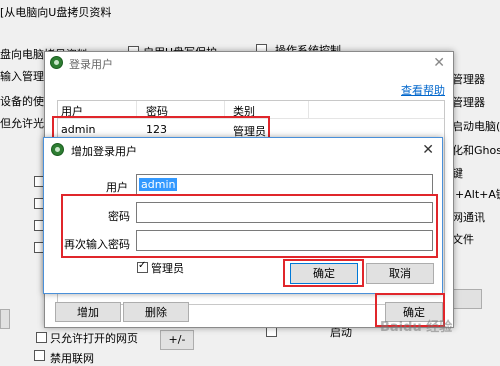 This screenshot has height=366, width=500. Describe the element at coordinates (104, 151) in the screenshot. I see `add-user-dialog-title: 增加登录用户` at that location.